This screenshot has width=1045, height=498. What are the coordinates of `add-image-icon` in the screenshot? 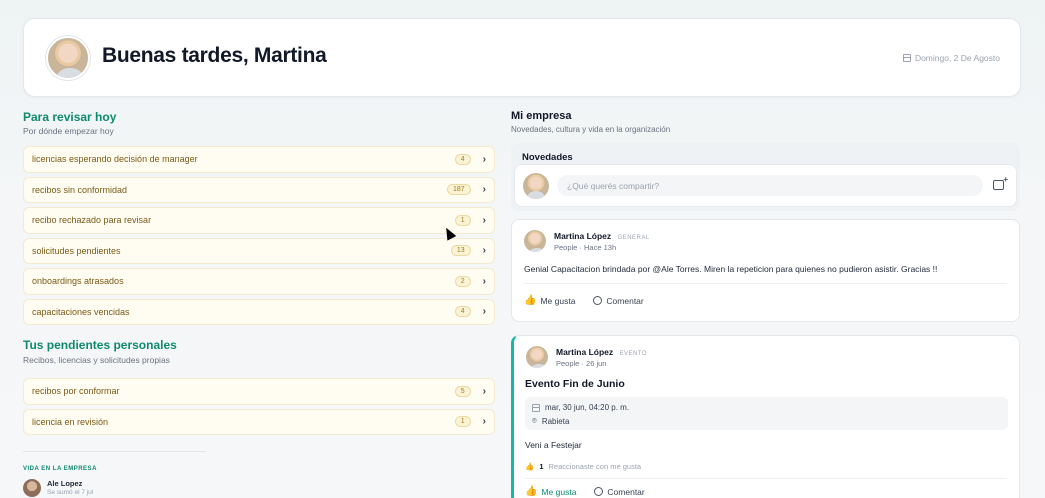 It's located at (1000, 182).